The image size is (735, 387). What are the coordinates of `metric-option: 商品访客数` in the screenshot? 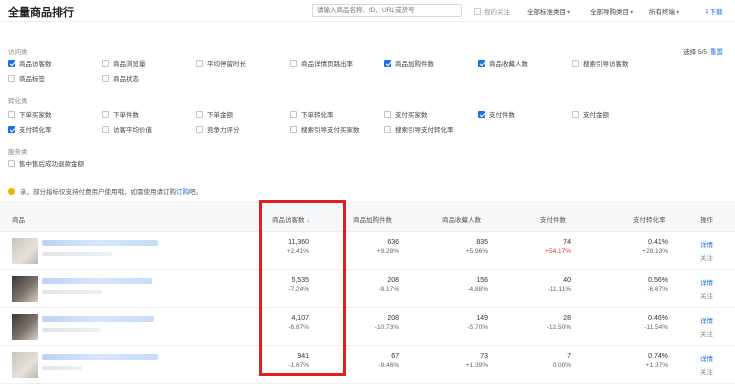 It's located at (30, 63).